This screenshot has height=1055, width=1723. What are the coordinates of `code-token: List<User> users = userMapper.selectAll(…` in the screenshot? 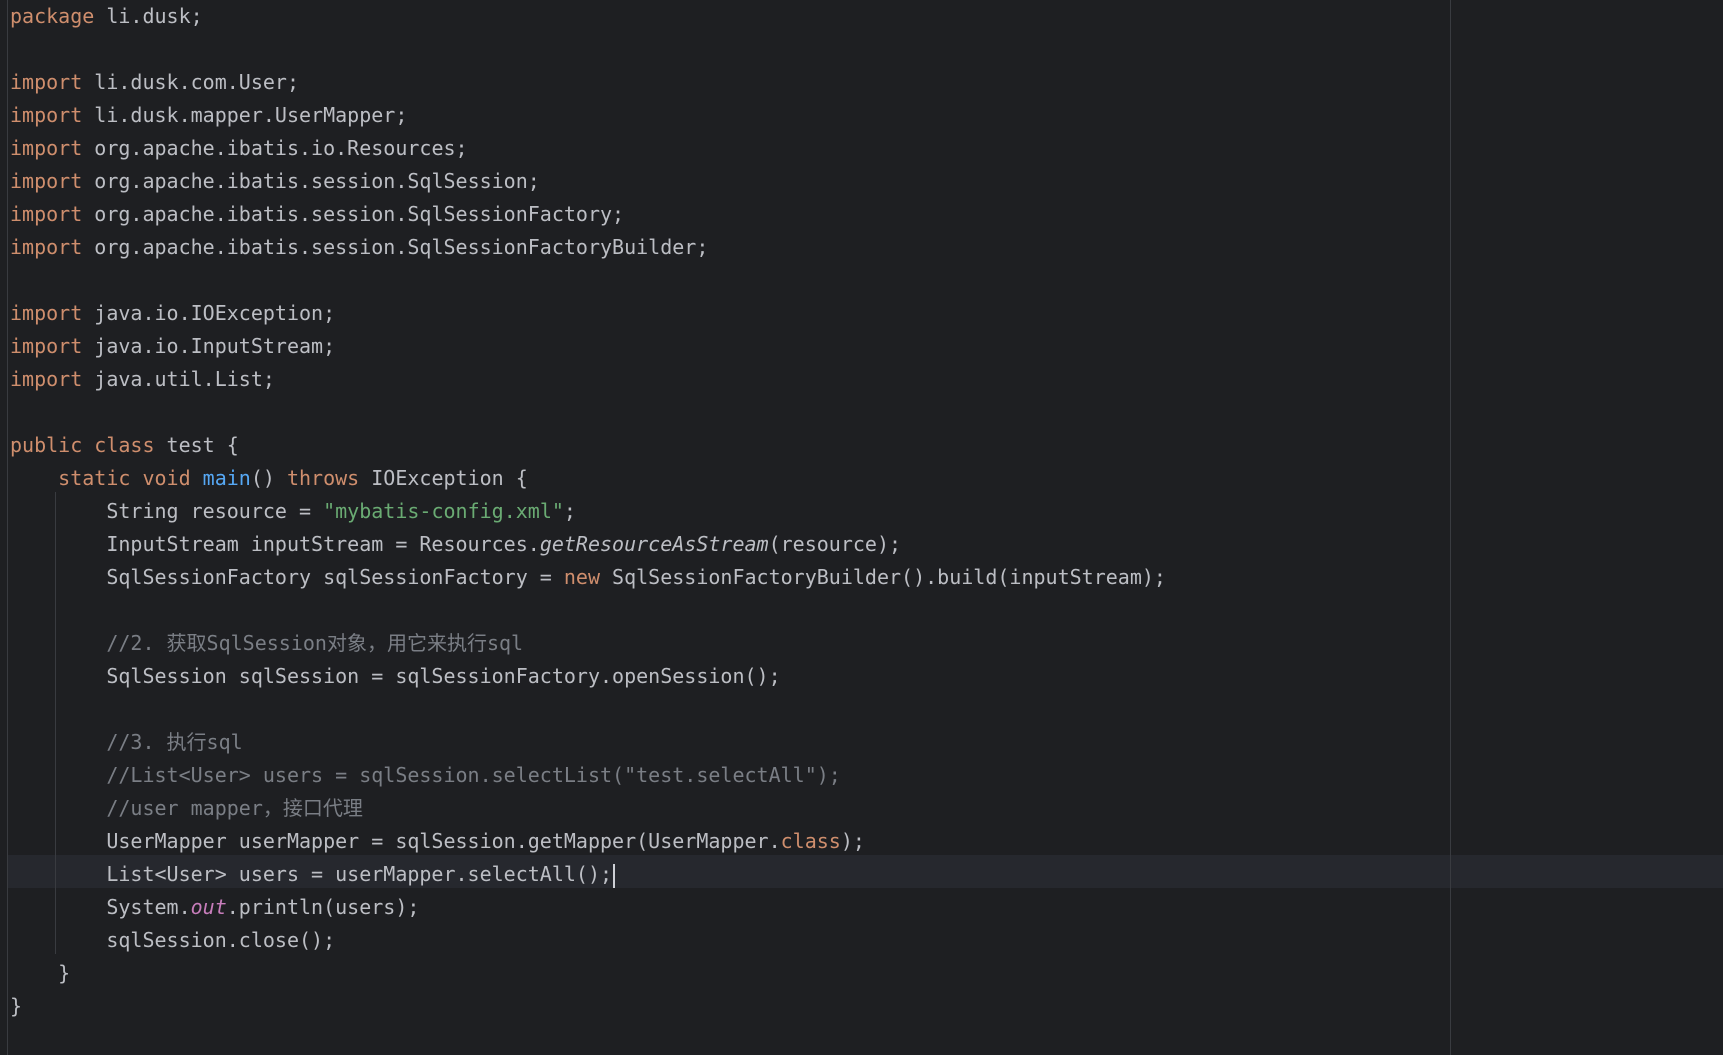 It's located at (311, 874).